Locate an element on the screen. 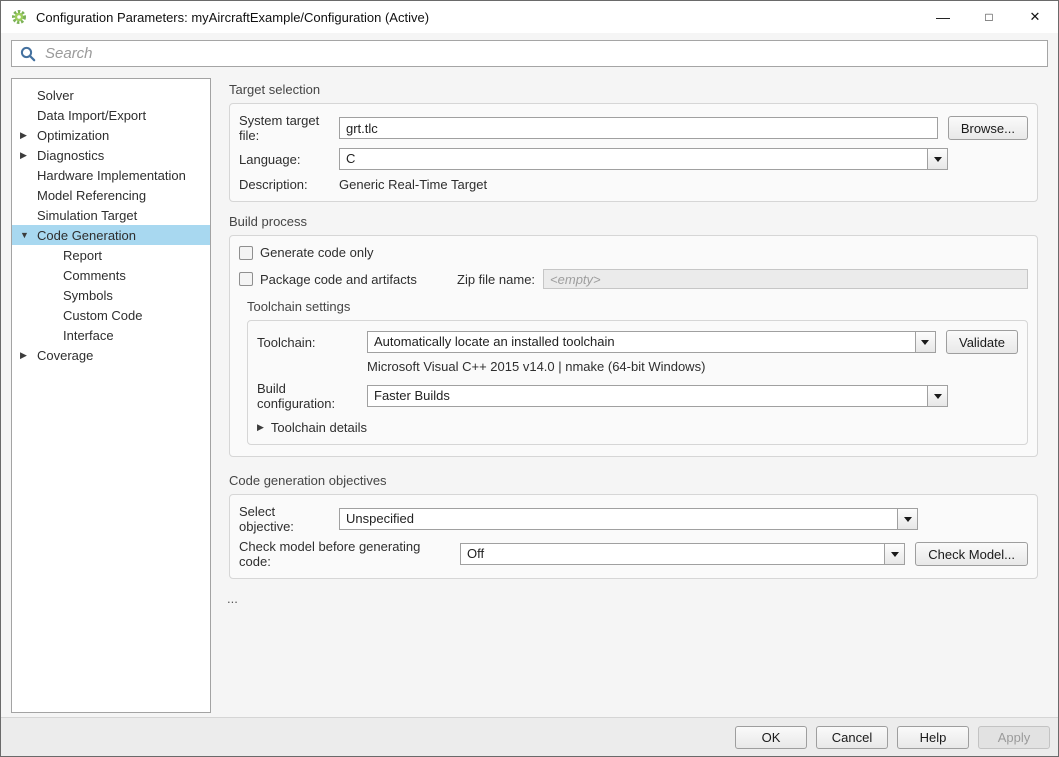  select-objective-value: Unspecified is located at coordinates (380, 518).